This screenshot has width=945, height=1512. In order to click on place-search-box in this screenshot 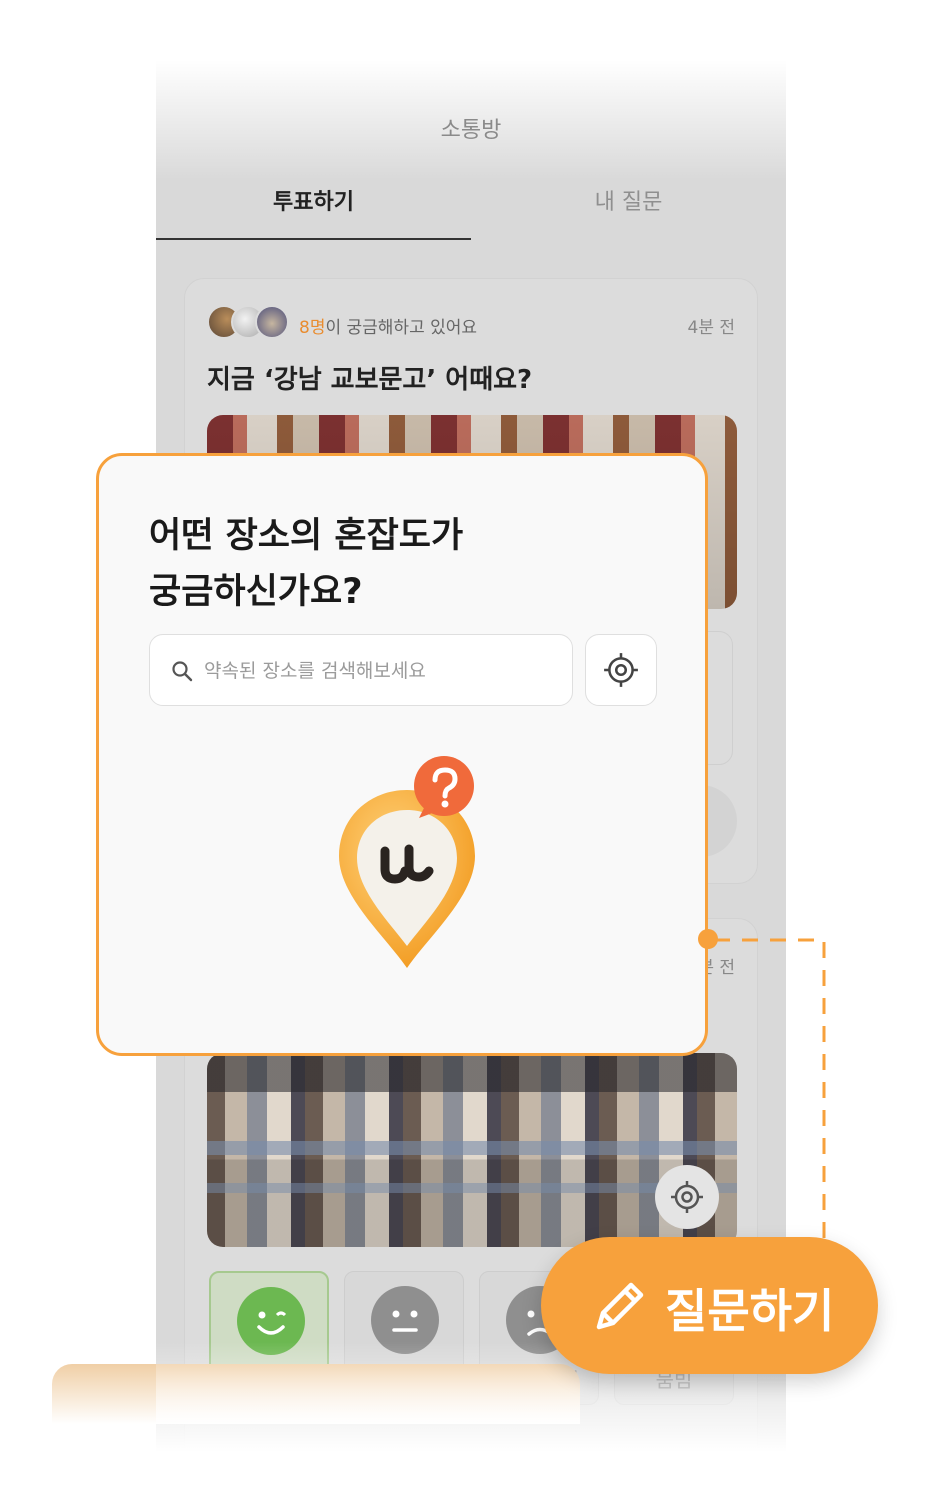, I will do `click(361, 670)`.